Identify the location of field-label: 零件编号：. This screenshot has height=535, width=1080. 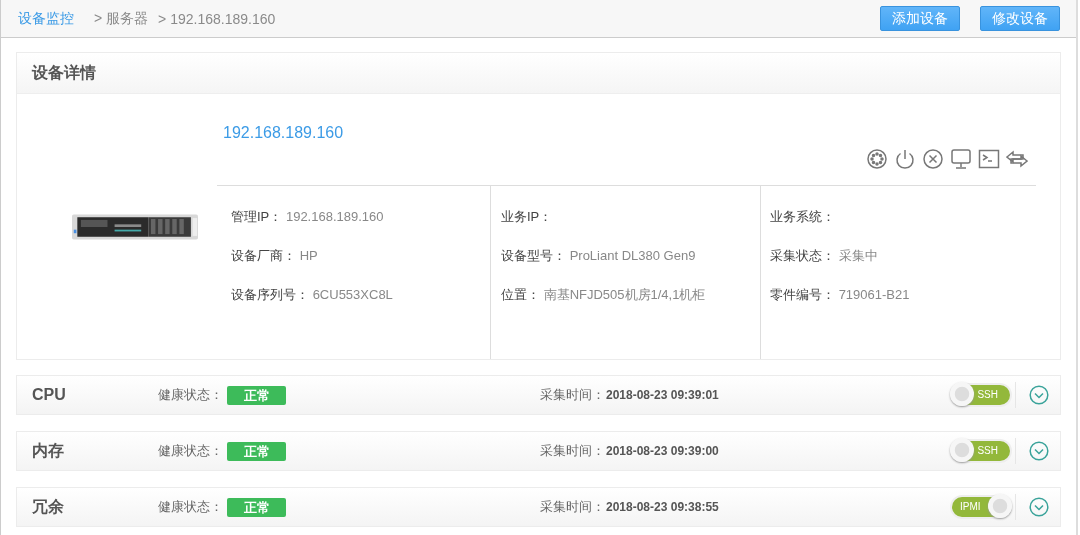
(802, 294).